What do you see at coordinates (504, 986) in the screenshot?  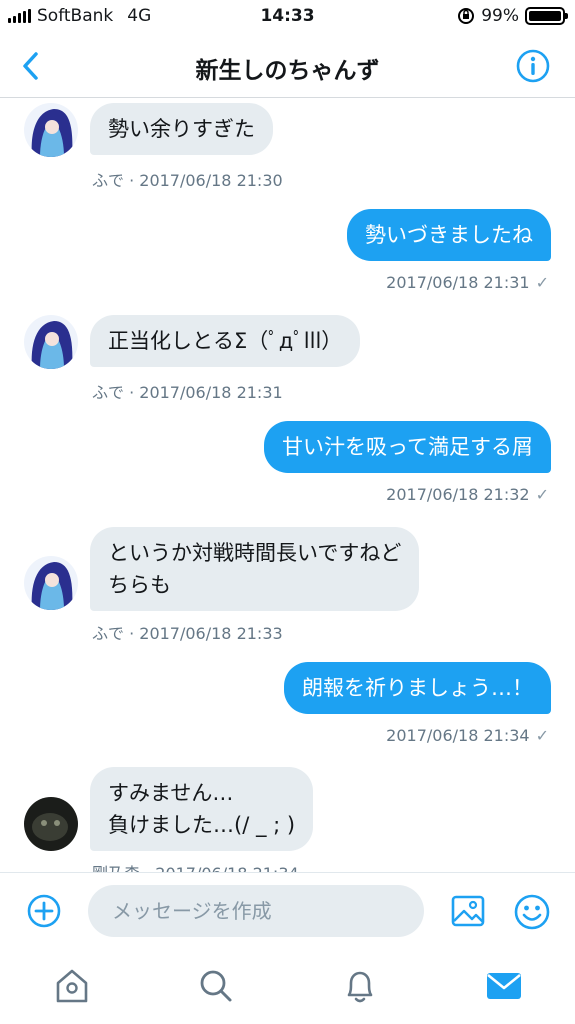 I see `messages-icon` at bounding box center [504, 986].